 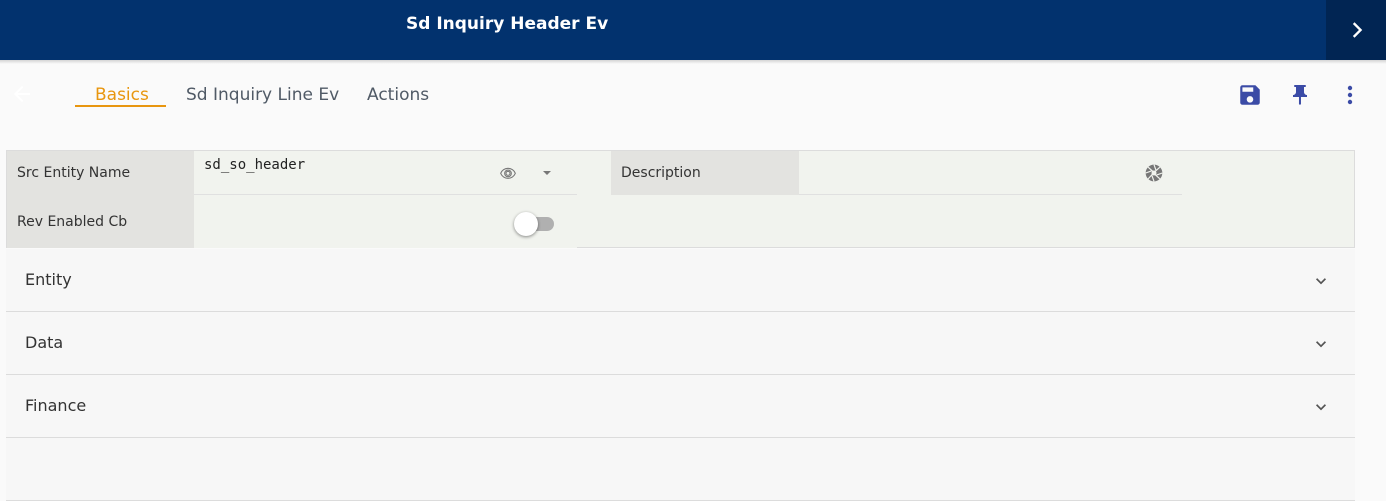 What do you see at coordinates (693, 62) in the screenshot?
I see `header-shadow` at bounding box center [693, 62].